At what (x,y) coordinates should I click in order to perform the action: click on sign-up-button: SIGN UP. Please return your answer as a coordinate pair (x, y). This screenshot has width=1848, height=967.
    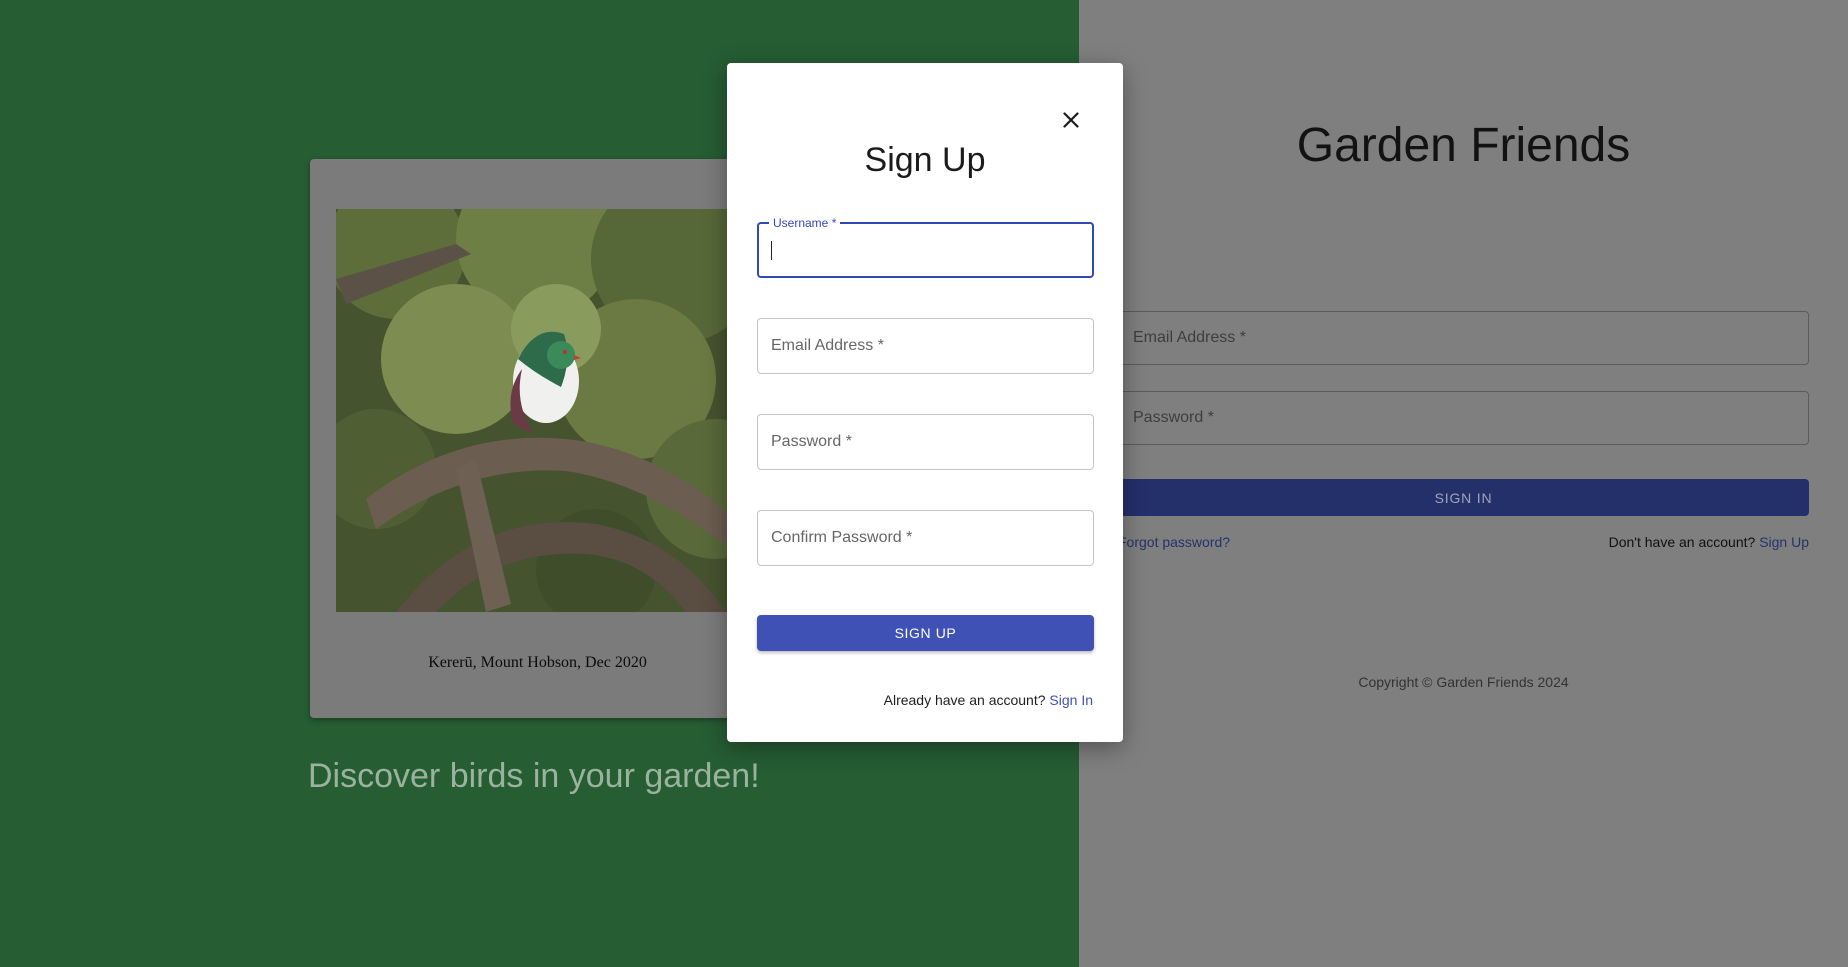
    Looking at the image, I should click on (925, 633).